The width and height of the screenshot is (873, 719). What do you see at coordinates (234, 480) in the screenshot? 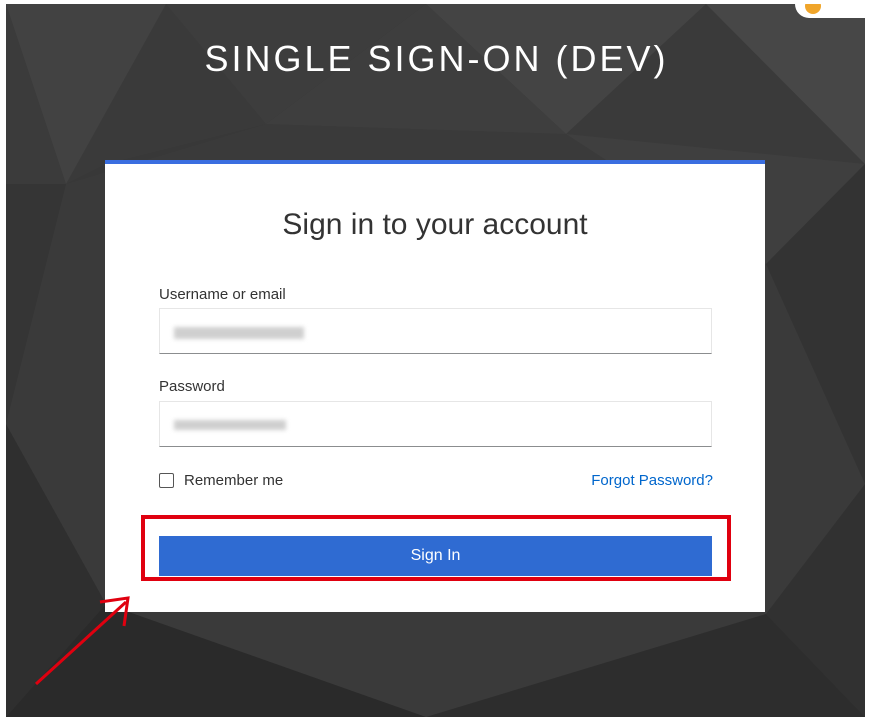
I see `remember-me-label: Remember me` at bounding box center [234, 480].